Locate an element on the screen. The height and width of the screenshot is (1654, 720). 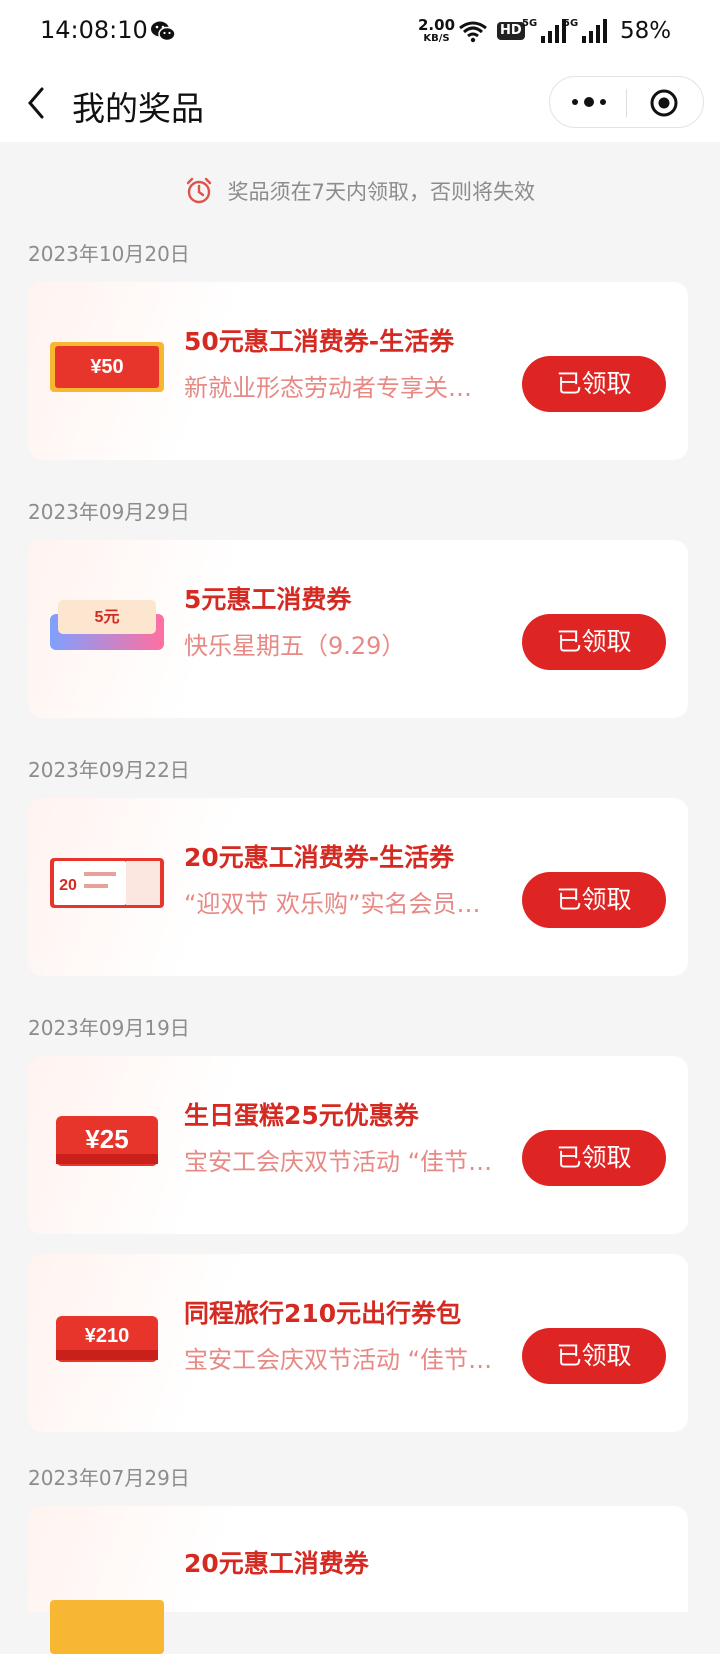
coupon-thumbnail: 20 is located at coordinates (107, 883).